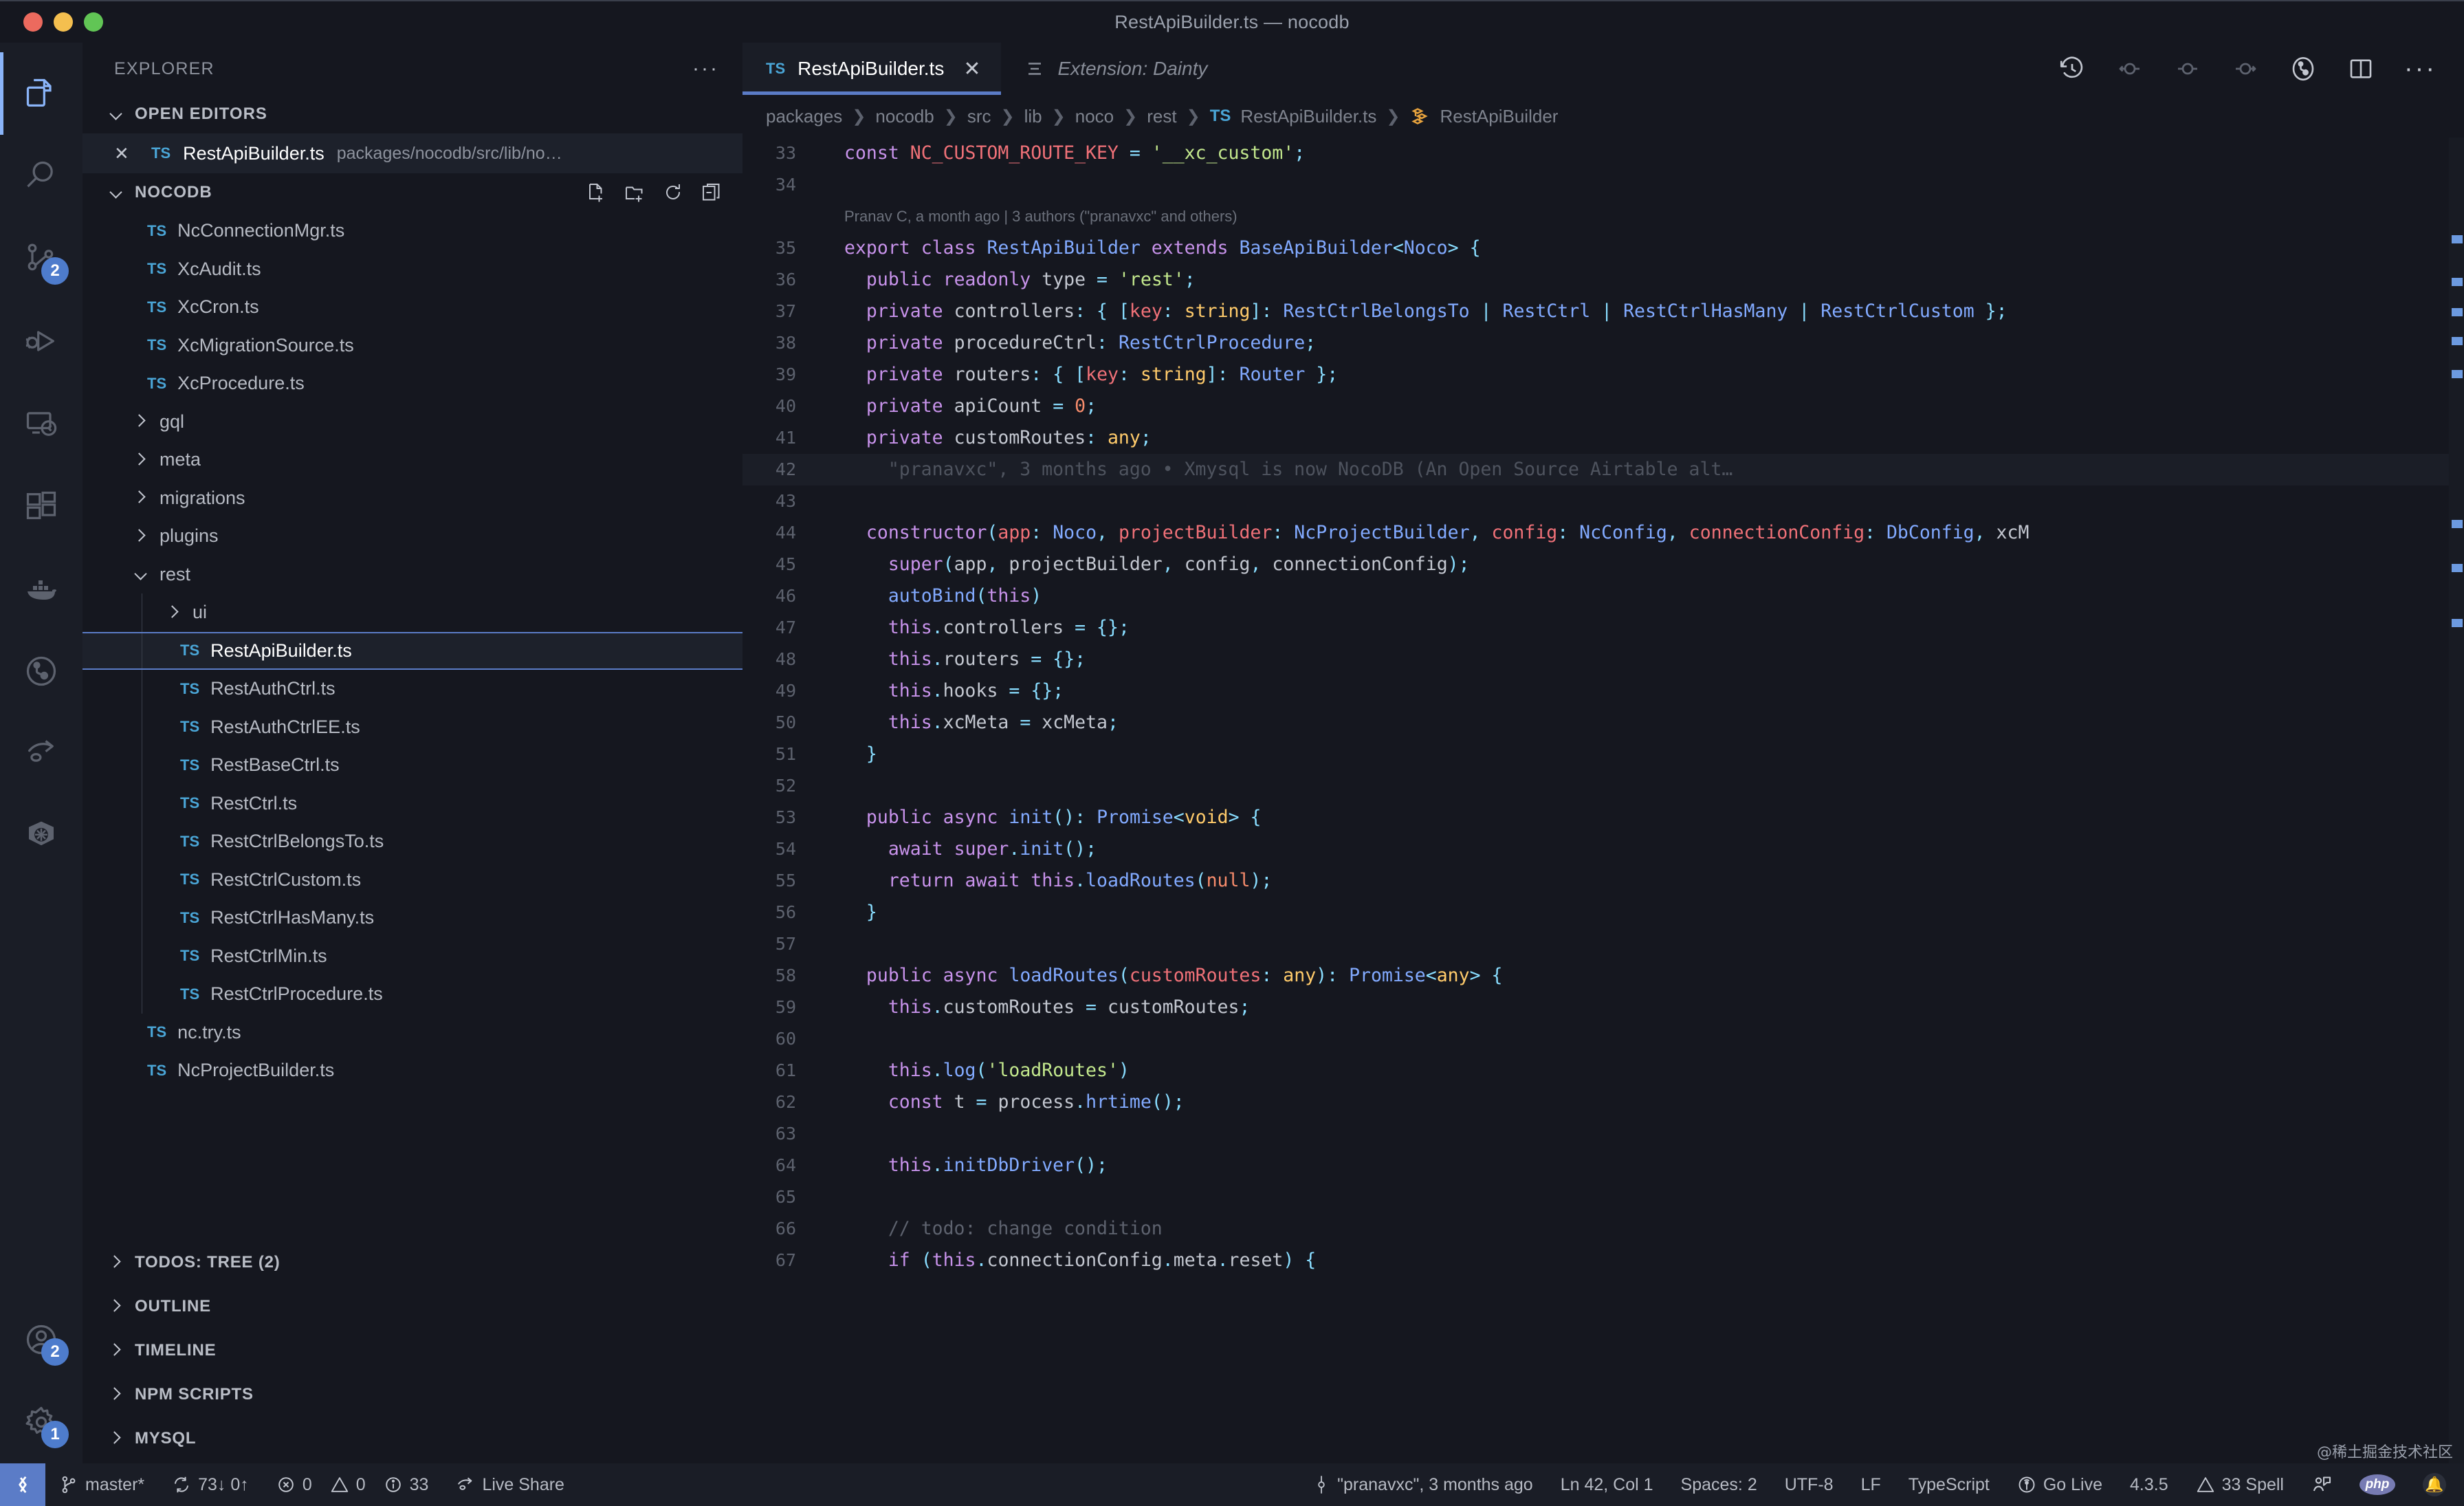 The width and height of the screenshot is (2464, 1506). Describe the element at coordinates (1603, 438) in the screenshot. I see `code-line: 41 private customRoutes: any;` at that location.